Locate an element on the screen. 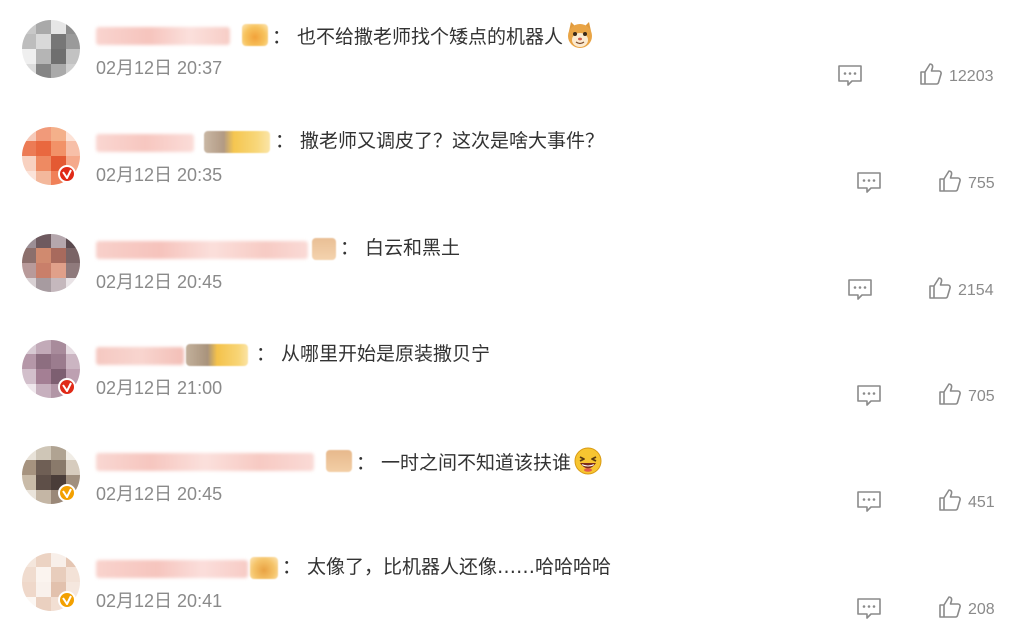  comment-text: 白云和黑土 is located at coordinates (413, 248).